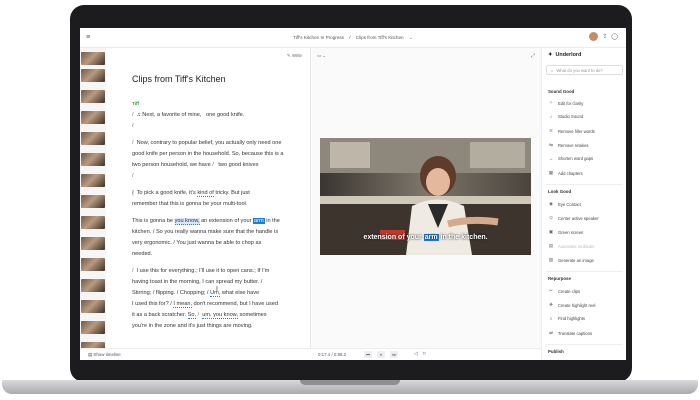 Image resolution: width=700 pixels, height=400 pixels. What do you see at coordinates (90, 354) in the screenshot?
I see `timeline-icon: ▤` at bounding box center [90, 354].